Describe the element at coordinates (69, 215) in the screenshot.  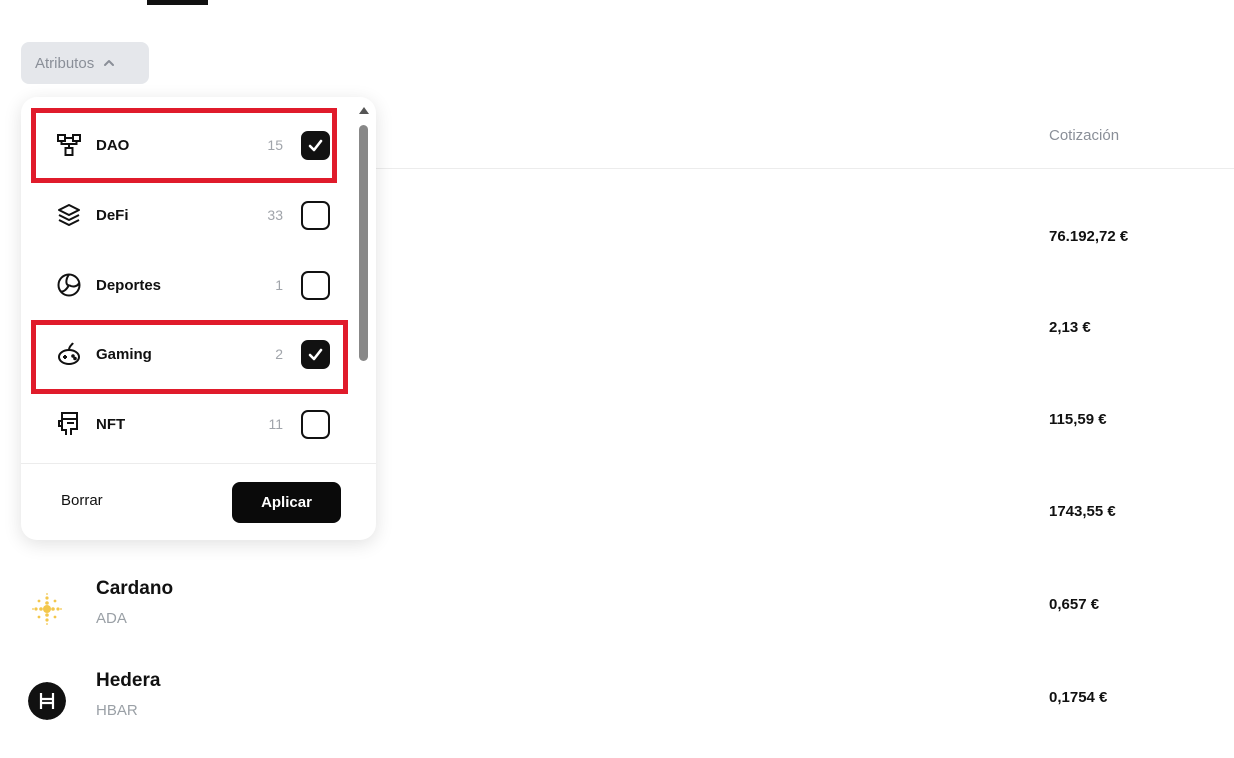
I see `layers-icon` at that location.